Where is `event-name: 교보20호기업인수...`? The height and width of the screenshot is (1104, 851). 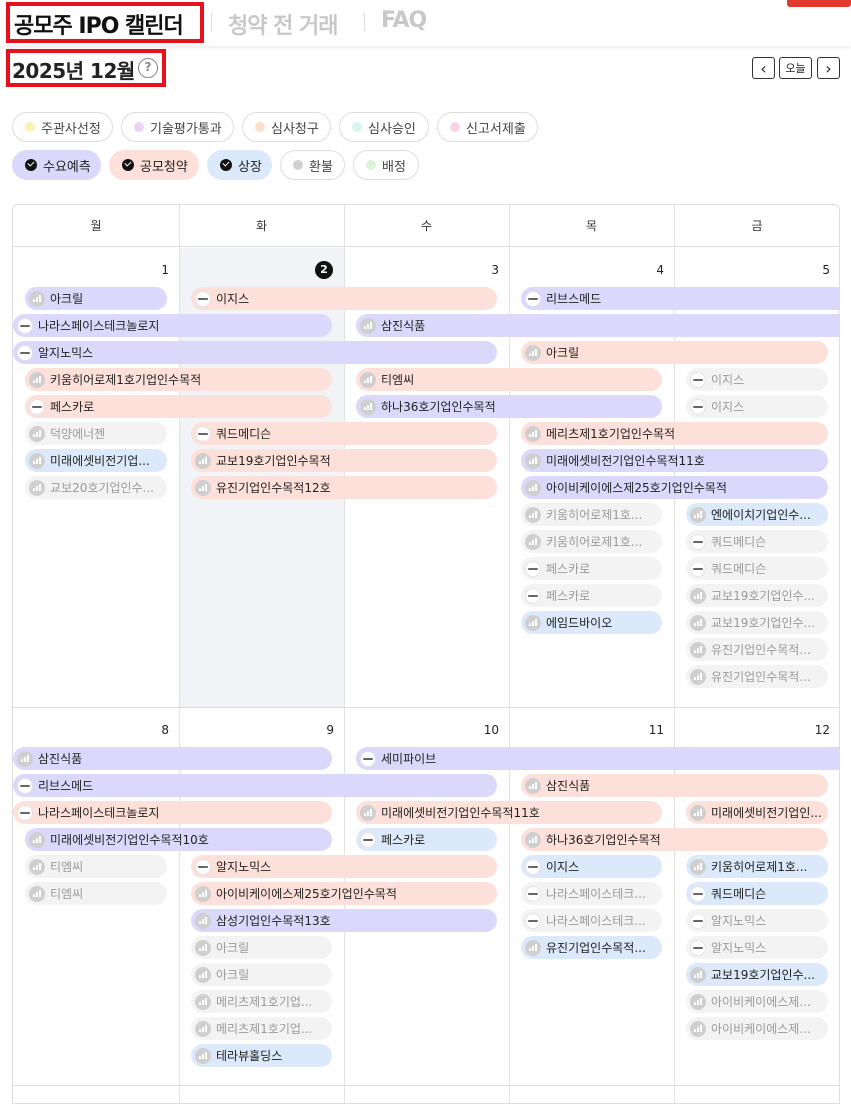 event-name: 교보20호기업인수... is located at coordinates (102, 488).